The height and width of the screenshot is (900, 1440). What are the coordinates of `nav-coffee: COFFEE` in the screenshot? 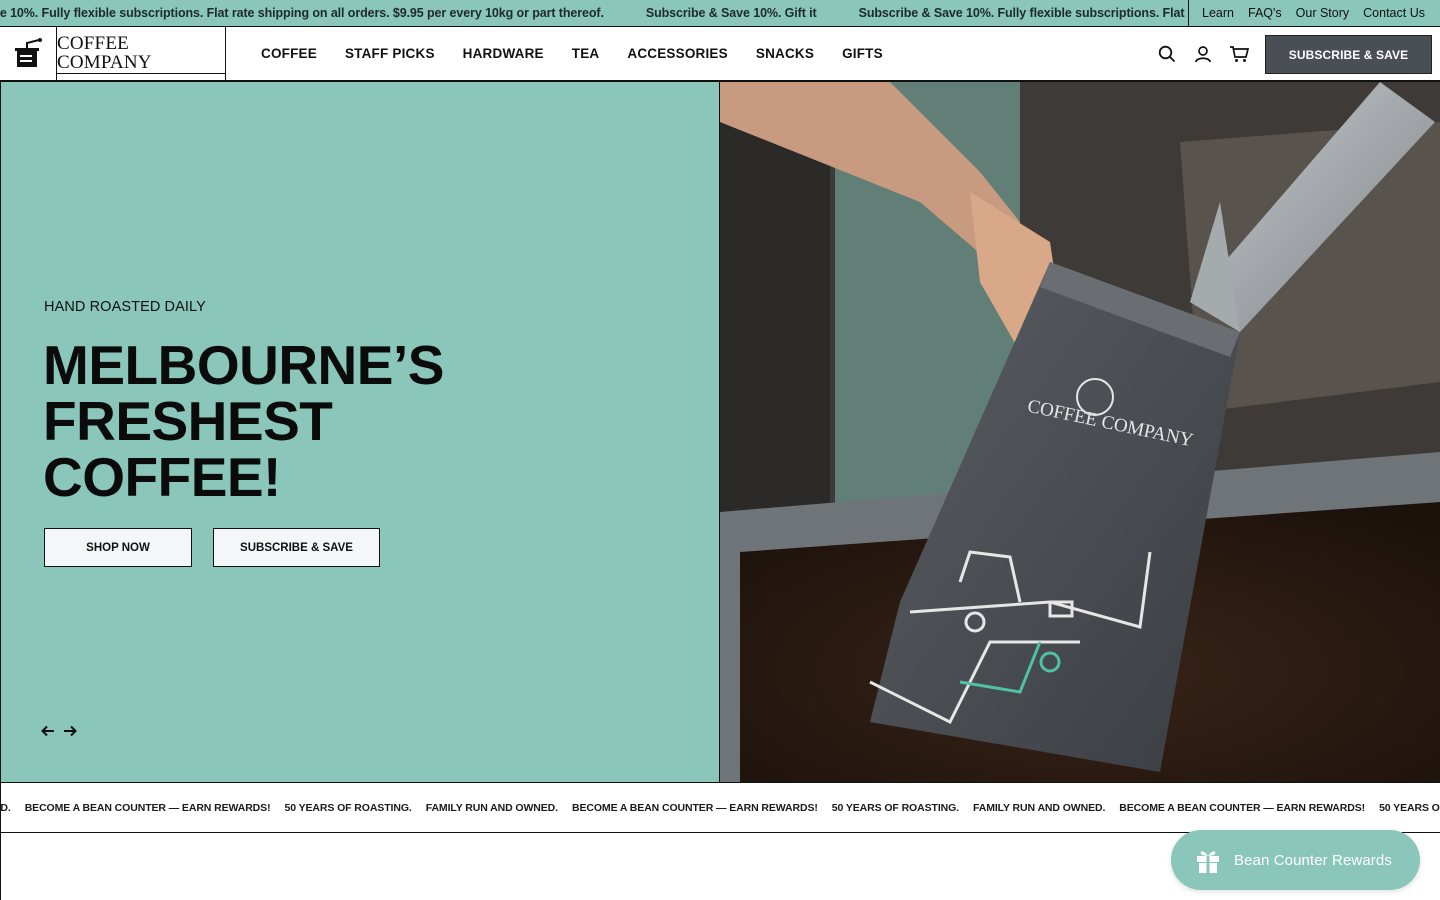 It's located at (289, 53).